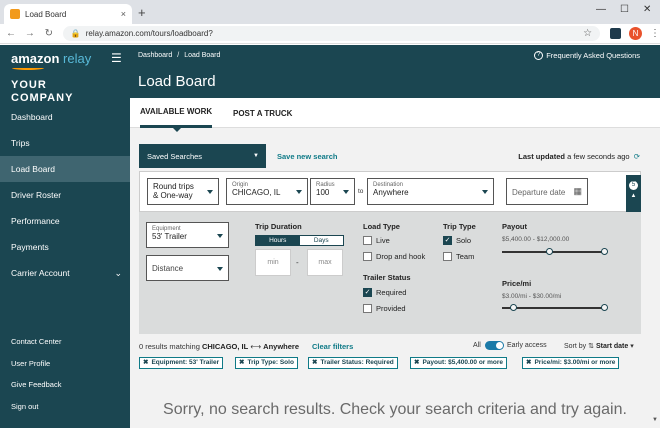 The width and height of the screenshot is (660, 428). Describe the element at coordinates (175, 156) in the screenshot. I see `saved-searches-label: Saved Searches` at that location.